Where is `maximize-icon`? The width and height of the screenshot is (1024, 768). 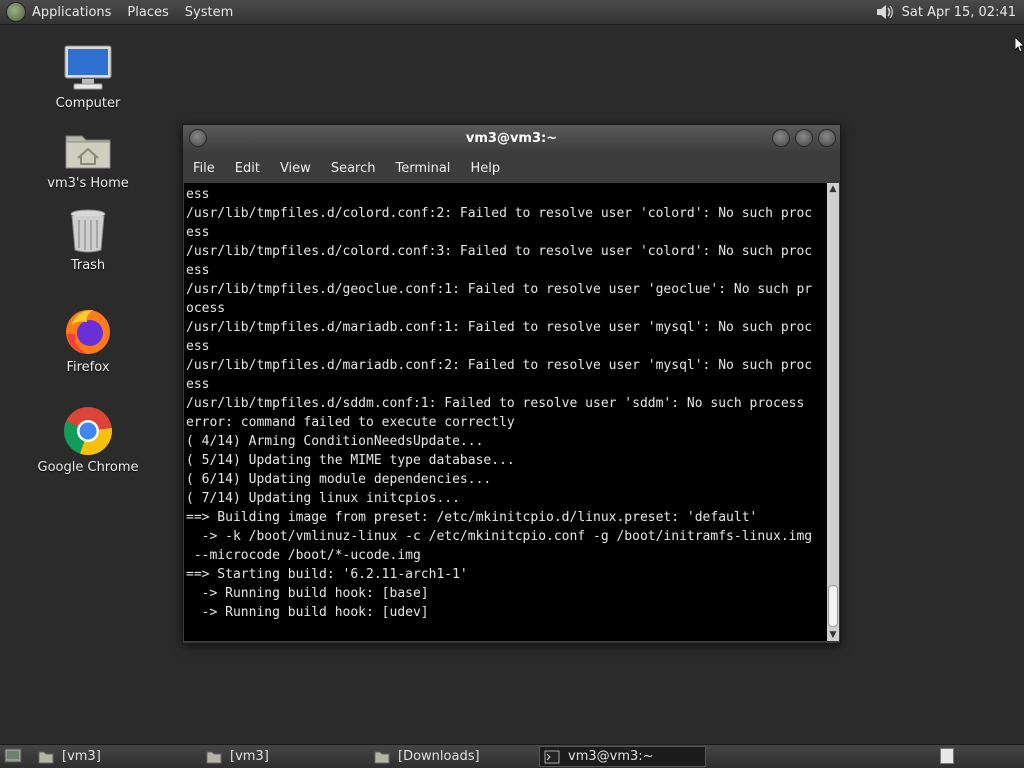
maximize-icon is located at coordinates (804, 138).